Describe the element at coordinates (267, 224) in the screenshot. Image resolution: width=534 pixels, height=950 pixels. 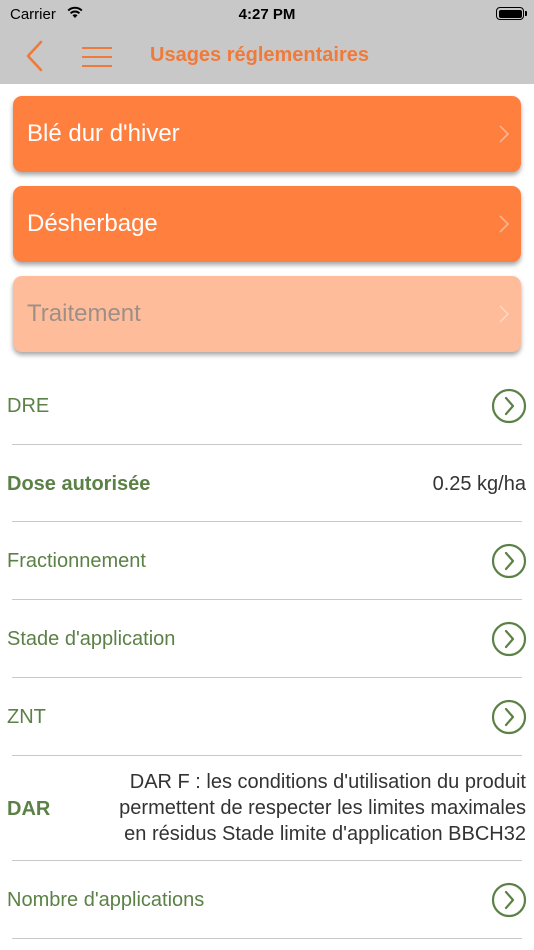
I see `card-usage: Désherbage` at that location.